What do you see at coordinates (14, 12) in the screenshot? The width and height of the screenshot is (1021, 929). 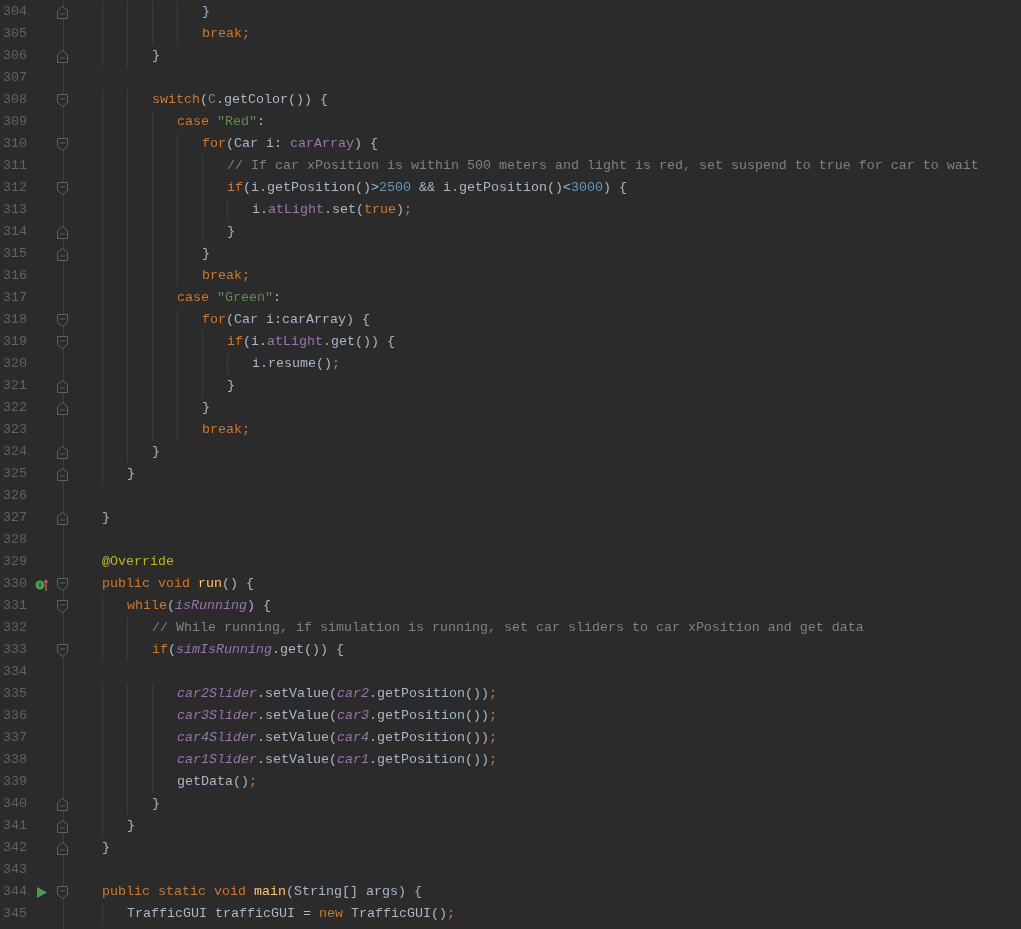 I see `line-number: 304` at bounding box center [14, 12].